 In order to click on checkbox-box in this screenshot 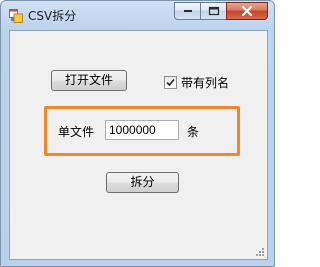, I will do `click(170, 82)`.